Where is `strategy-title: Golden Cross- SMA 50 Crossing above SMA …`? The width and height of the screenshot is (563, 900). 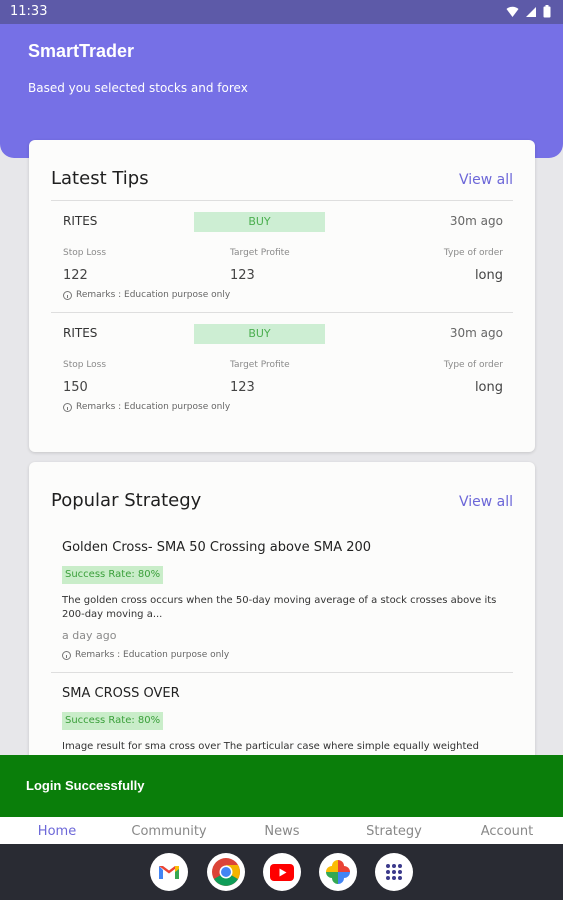 strategy-title: Golden Cross- SMA 50 Crossing above SMA … is located at coordinates (217, 547).